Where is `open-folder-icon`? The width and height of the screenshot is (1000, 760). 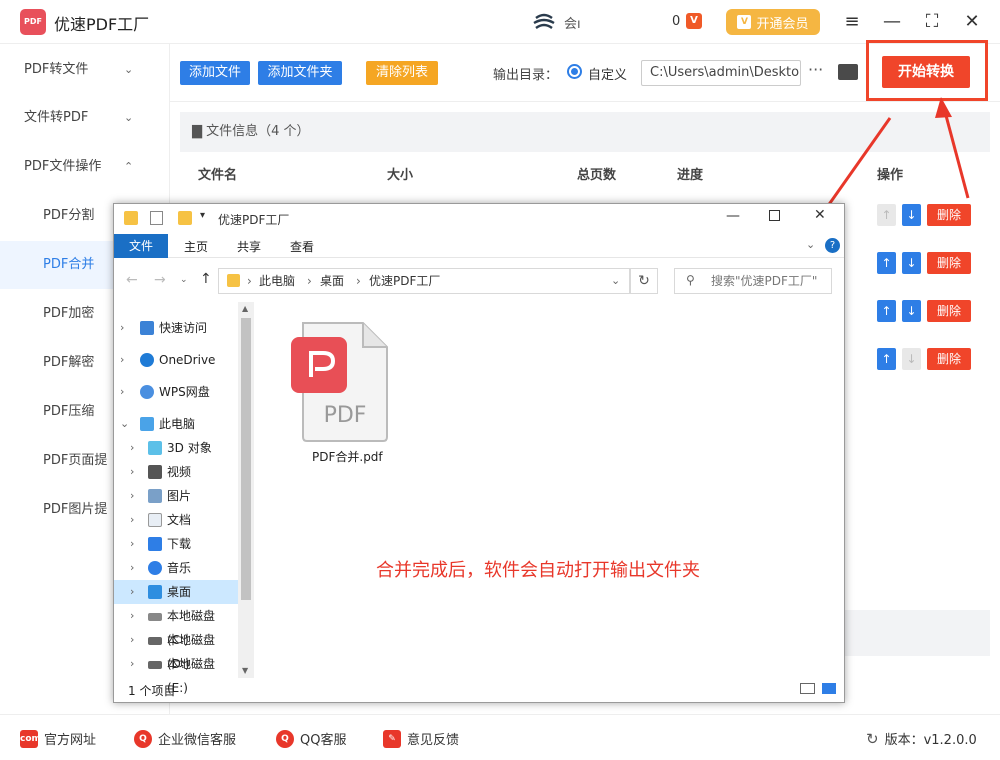 open-folder-icon is located at coordinates (848, 72).